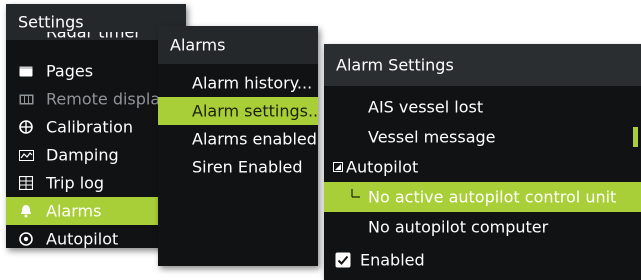 The height and width of the screenshot is (280, 641). I want to click on settings-title: Settings, so click(51, 22).